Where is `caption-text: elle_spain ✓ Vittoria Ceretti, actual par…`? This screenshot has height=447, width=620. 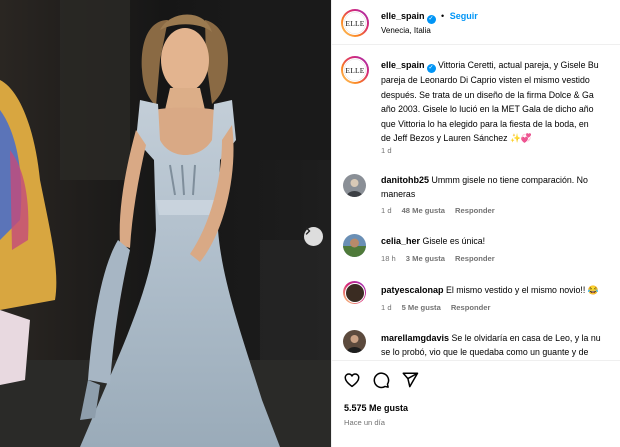
caption-text: elle_spain ✓ Vittoria Ceretti, actual par… is located at coordinates (500, 102).